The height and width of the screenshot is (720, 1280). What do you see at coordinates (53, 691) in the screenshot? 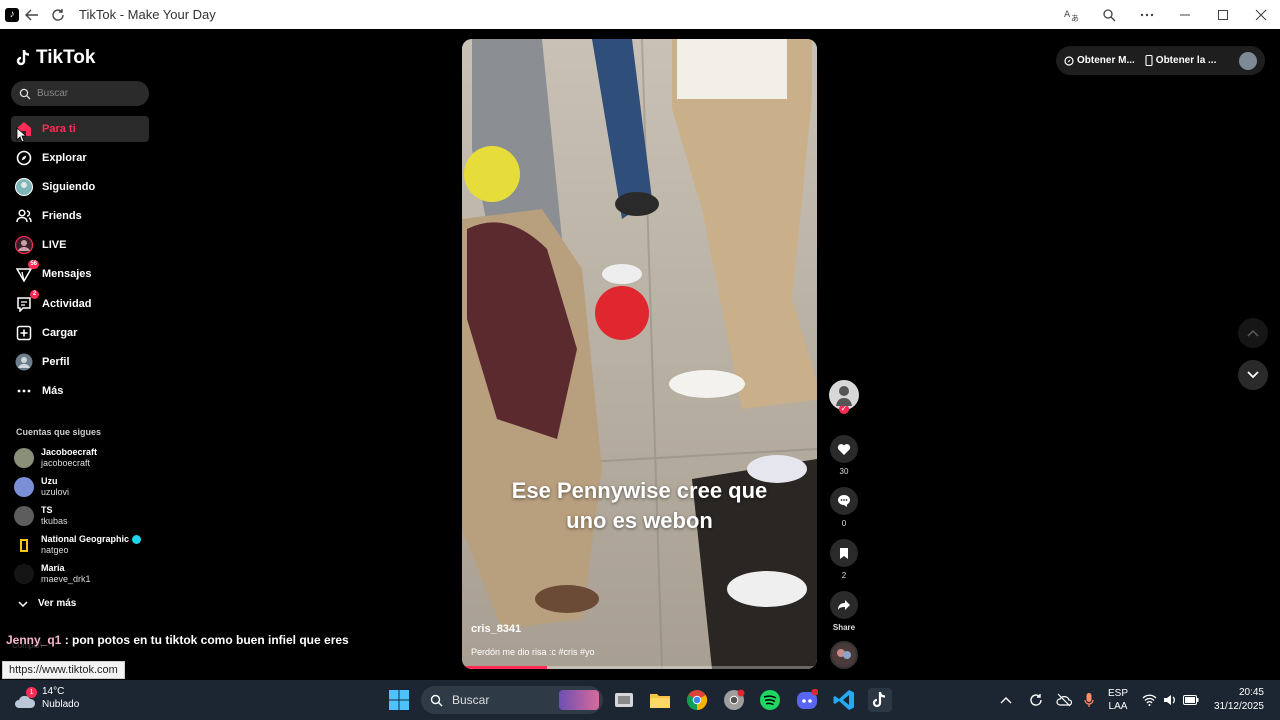
I see `temperature: 14°C` at bounding box center [53, 691].